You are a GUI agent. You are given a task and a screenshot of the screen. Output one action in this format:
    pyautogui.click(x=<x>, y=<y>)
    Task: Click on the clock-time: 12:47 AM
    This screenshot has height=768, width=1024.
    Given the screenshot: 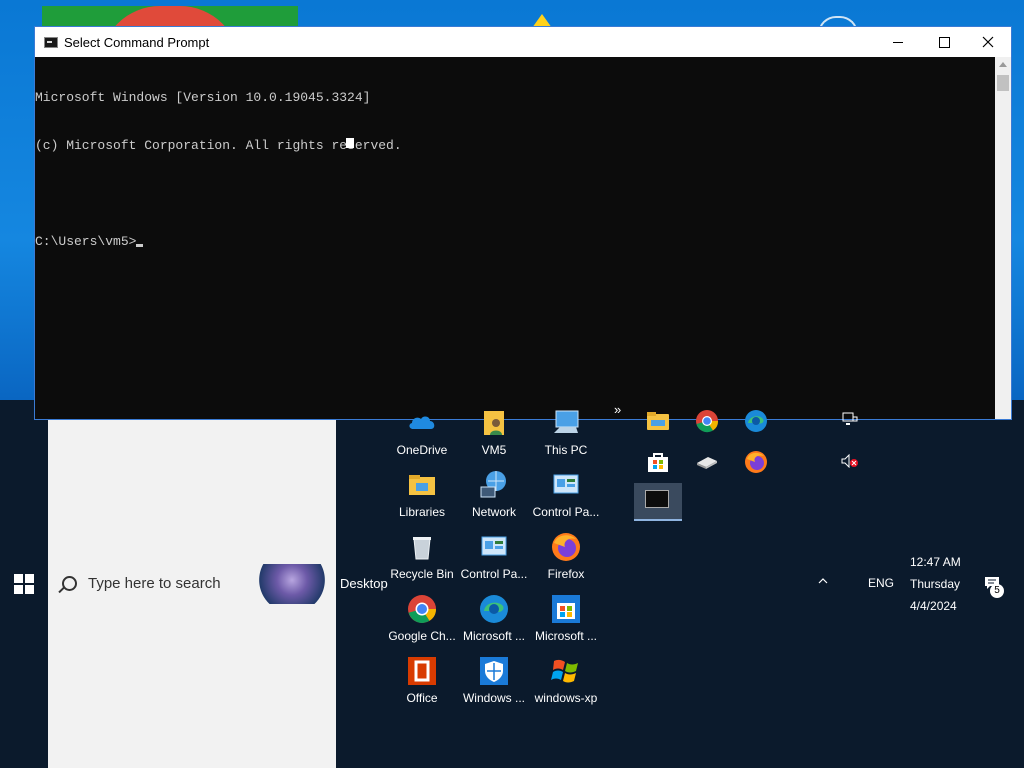 What is the action you would take?
    pyautogui.click(x=935, y=562)
    